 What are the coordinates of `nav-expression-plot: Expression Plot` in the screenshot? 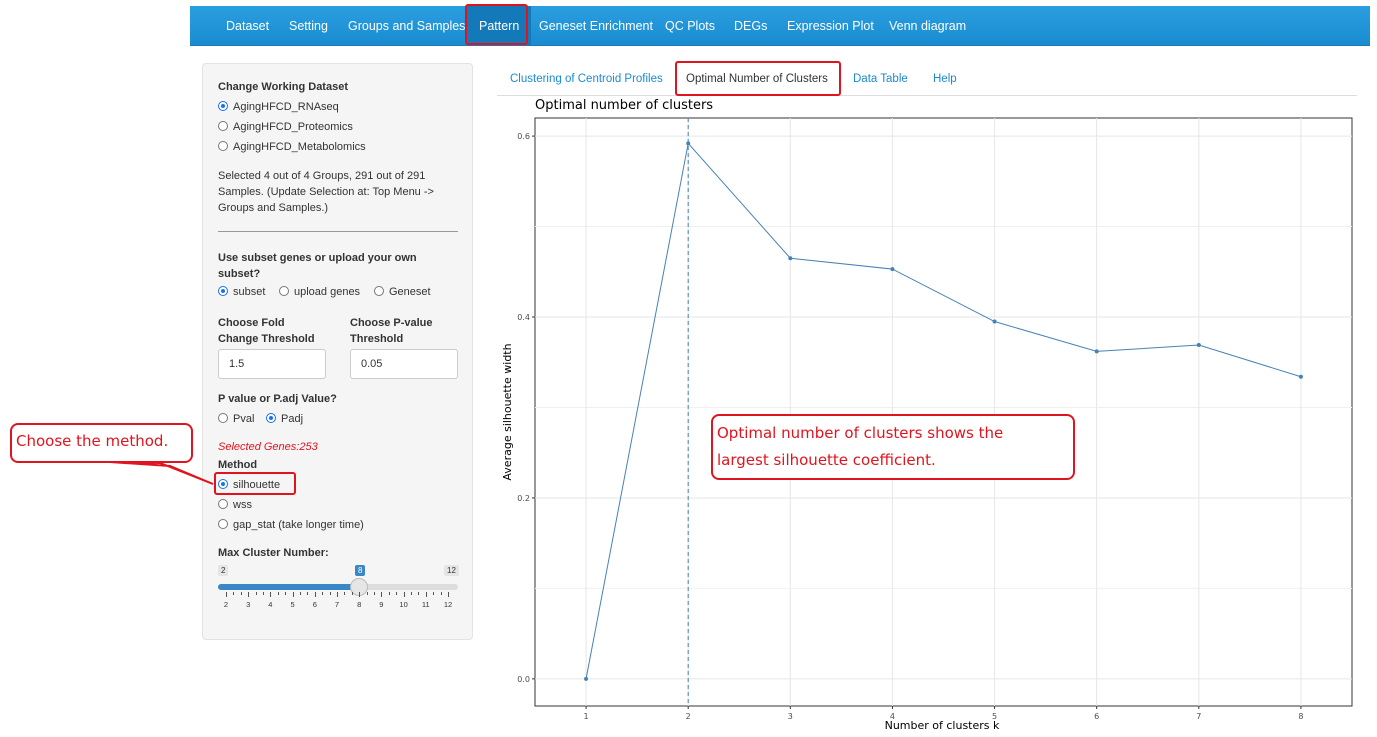 It's located at (830, 26).